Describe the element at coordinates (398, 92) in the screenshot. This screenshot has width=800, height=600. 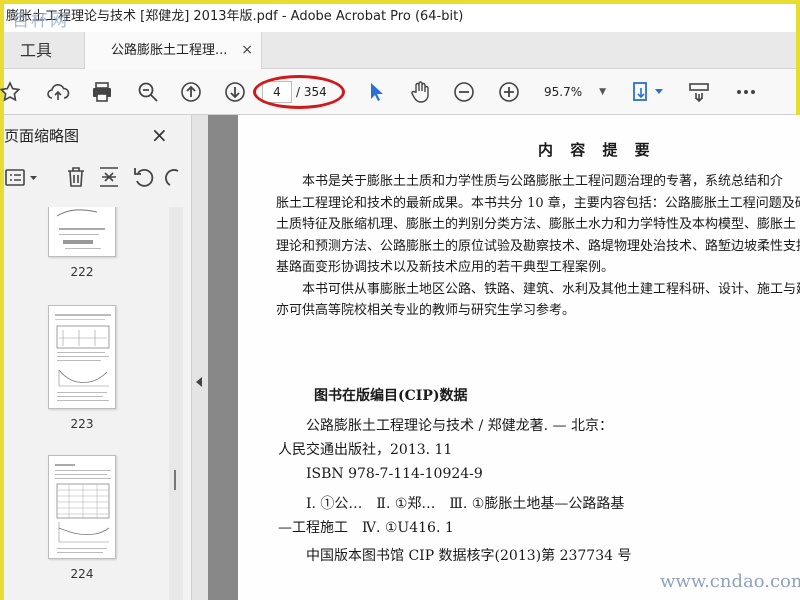
I see `toolbar: 4 / 354 95.7% ▼` at that location.